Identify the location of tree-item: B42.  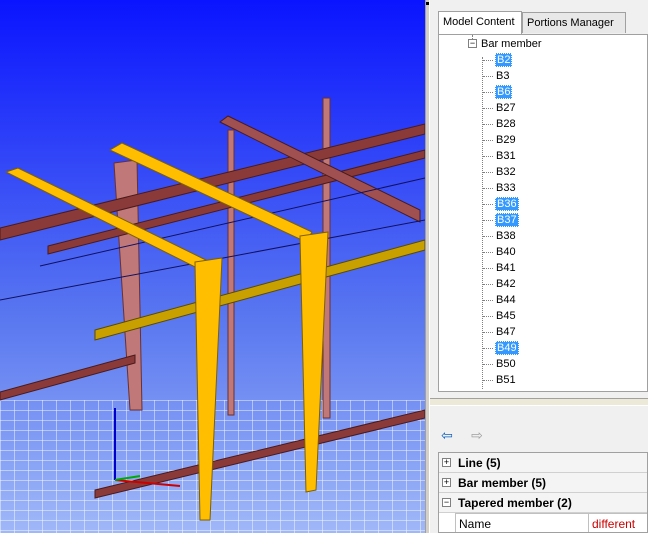
(506, 284).